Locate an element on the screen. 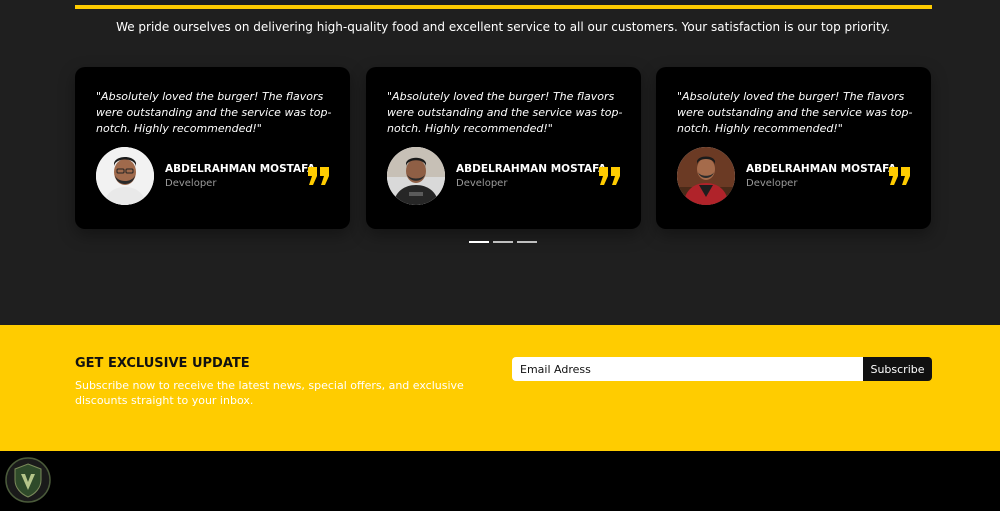 Image resolution: width=1000 pixels, height=511 pixels. shield-logo-icon is located at coordinates (28, 480).